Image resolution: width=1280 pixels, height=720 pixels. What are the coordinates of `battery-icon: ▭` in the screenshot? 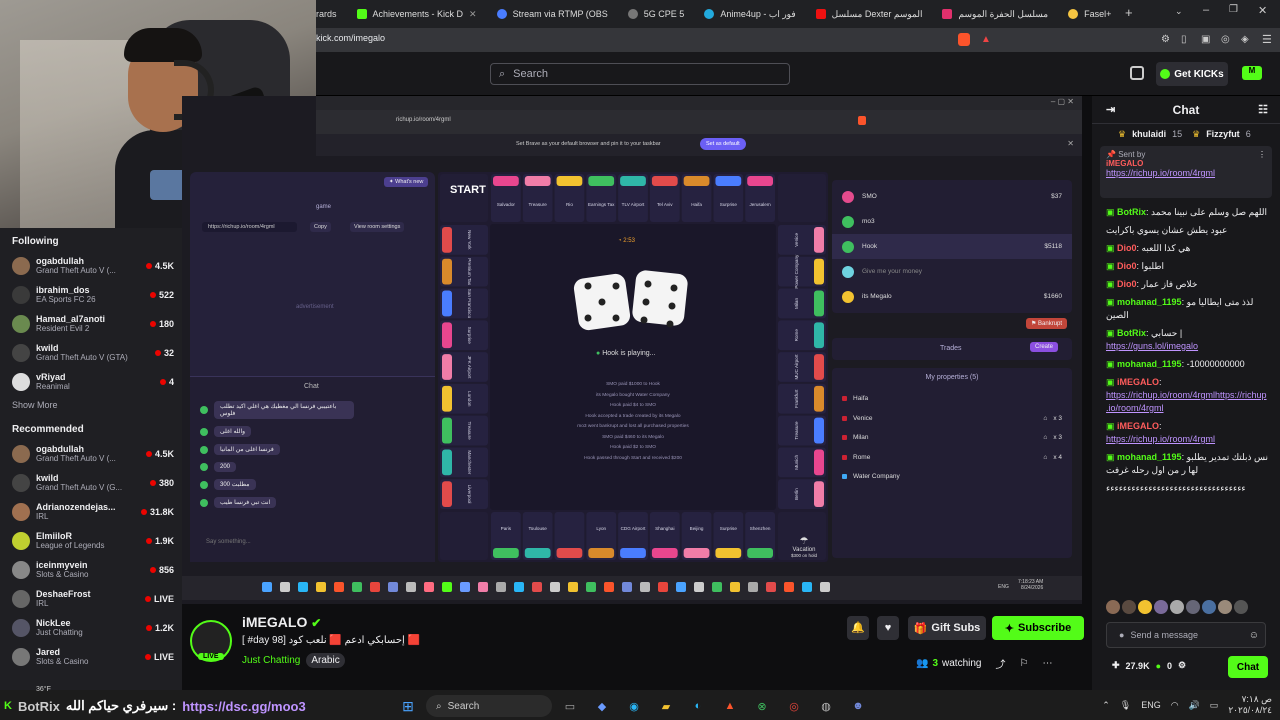 It's located at (1214, 705).